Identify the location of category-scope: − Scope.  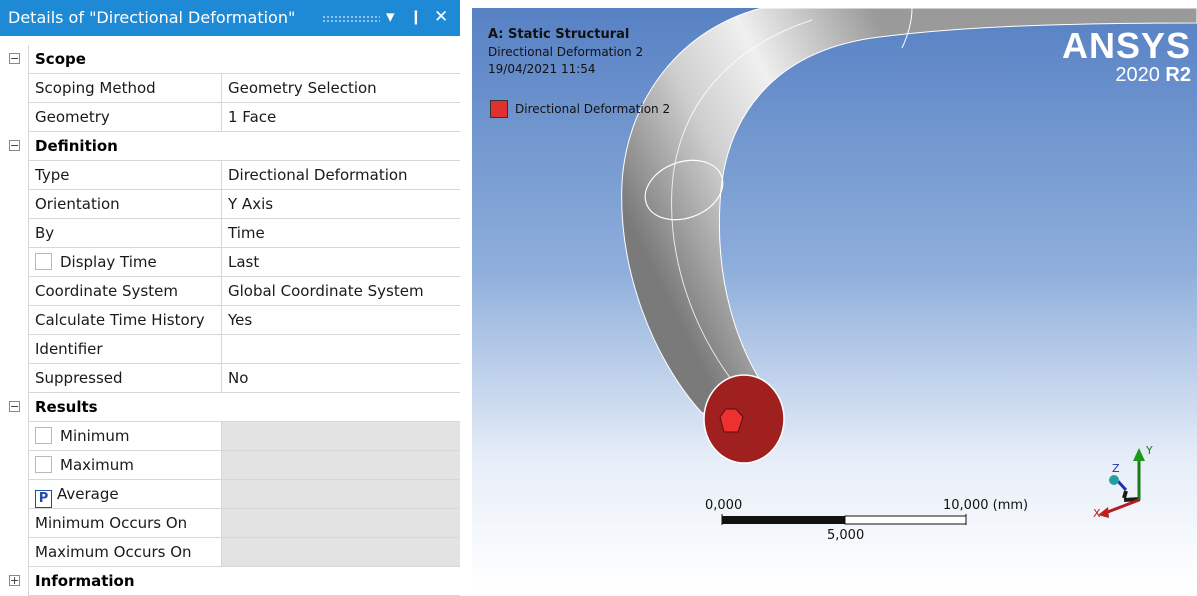
(230, 59).